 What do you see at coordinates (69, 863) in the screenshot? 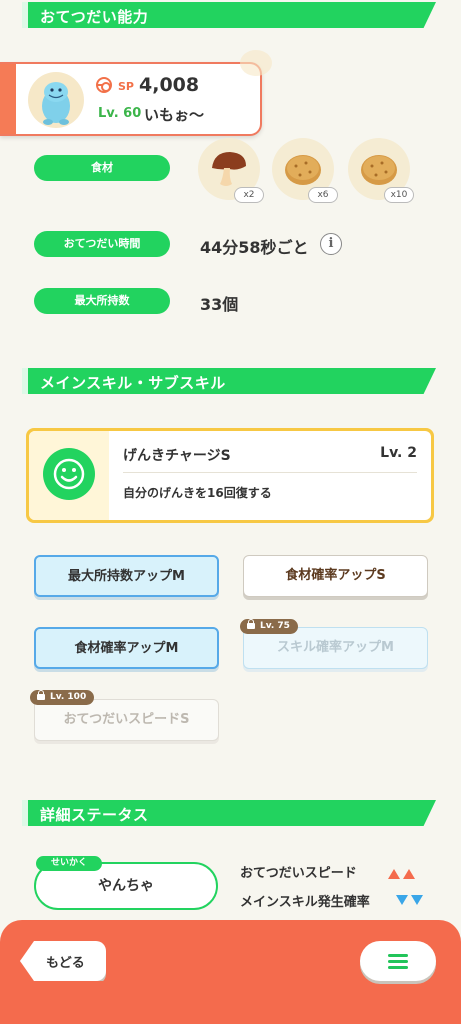
I see `nature-tag: せいかく` at bounding box center [69, 863].